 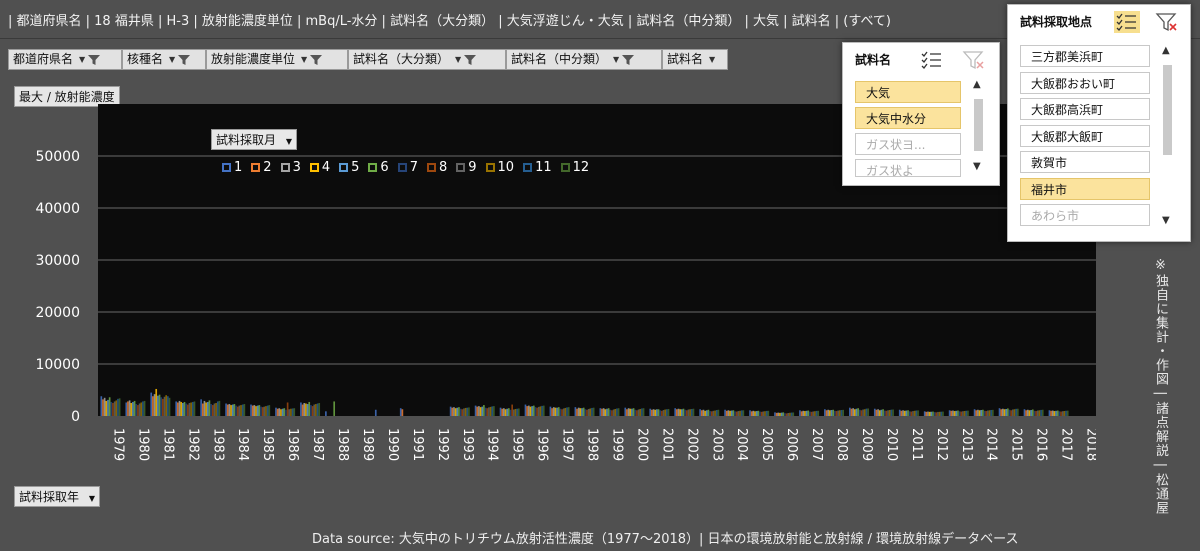 I want to click on filter-unit: 放射能濃度単位 ▼, so click(x=277, y=59).